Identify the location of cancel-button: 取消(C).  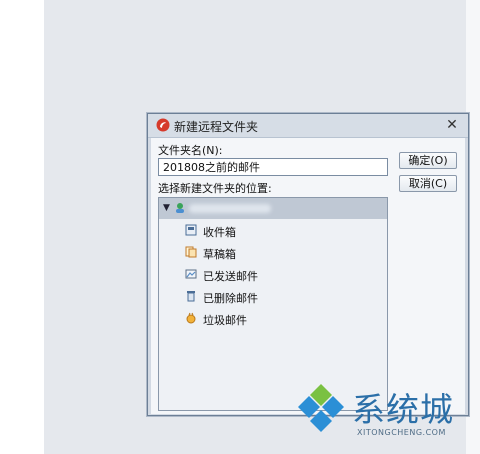
(428, 183).